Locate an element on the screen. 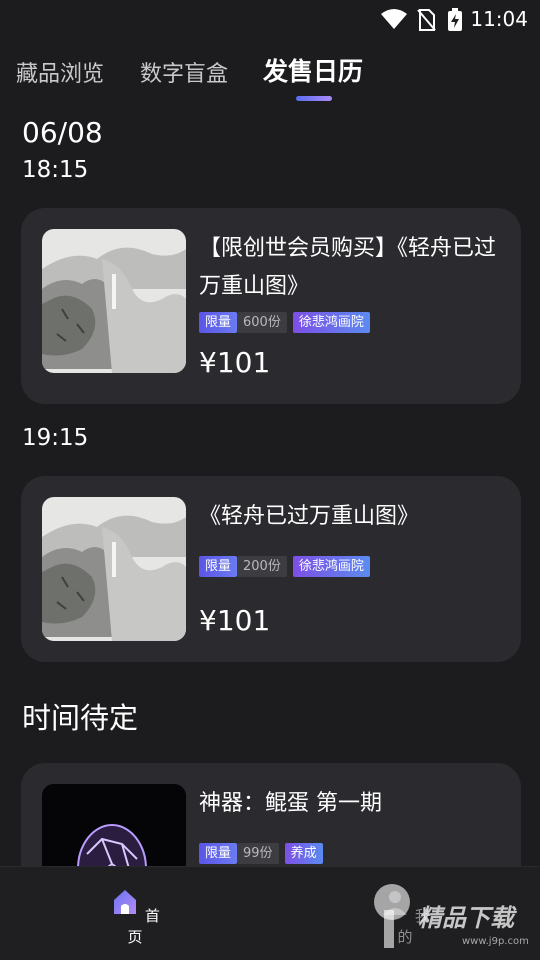  status-time: 11:04 is located at coordinates (499, 19).